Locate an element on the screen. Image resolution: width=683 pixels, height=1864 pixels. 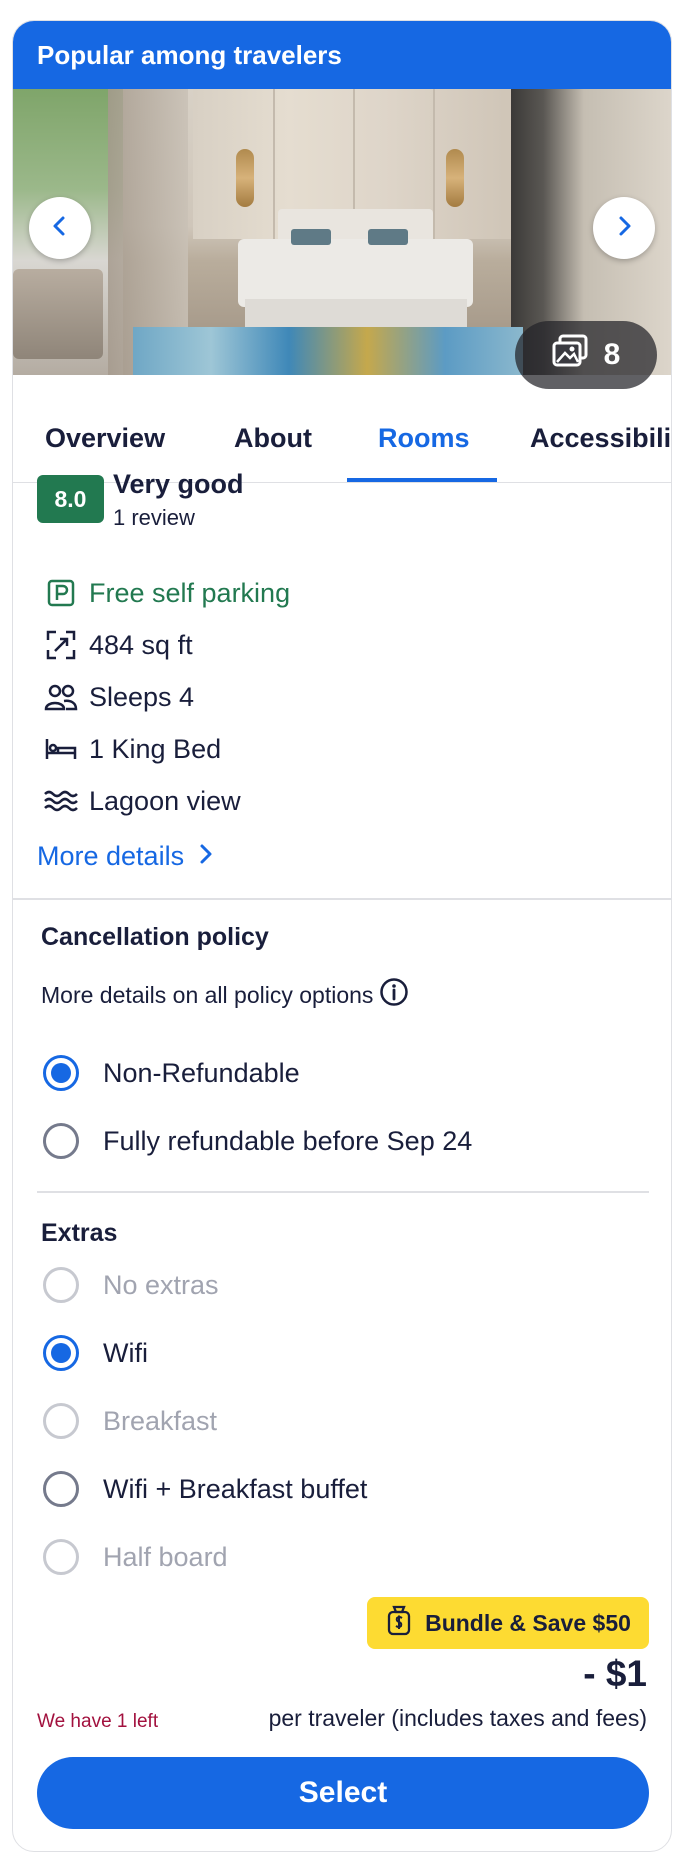
extras-option-breakfast: Breakfast is located at coordinates (130, 1421).